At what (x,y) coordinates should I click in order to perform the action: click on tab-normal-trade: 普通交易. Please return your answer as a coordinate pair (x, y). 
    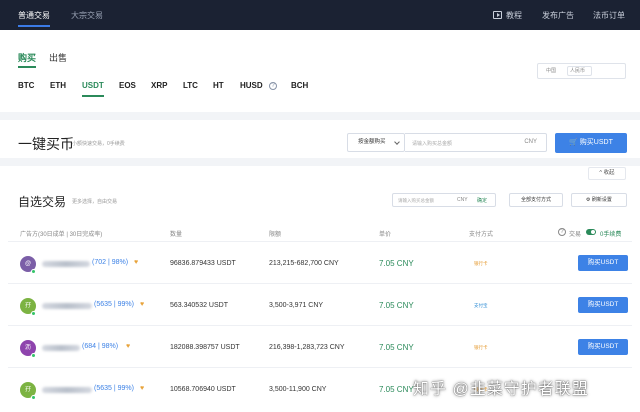
    Looking at the image, I should click on (34, 15).